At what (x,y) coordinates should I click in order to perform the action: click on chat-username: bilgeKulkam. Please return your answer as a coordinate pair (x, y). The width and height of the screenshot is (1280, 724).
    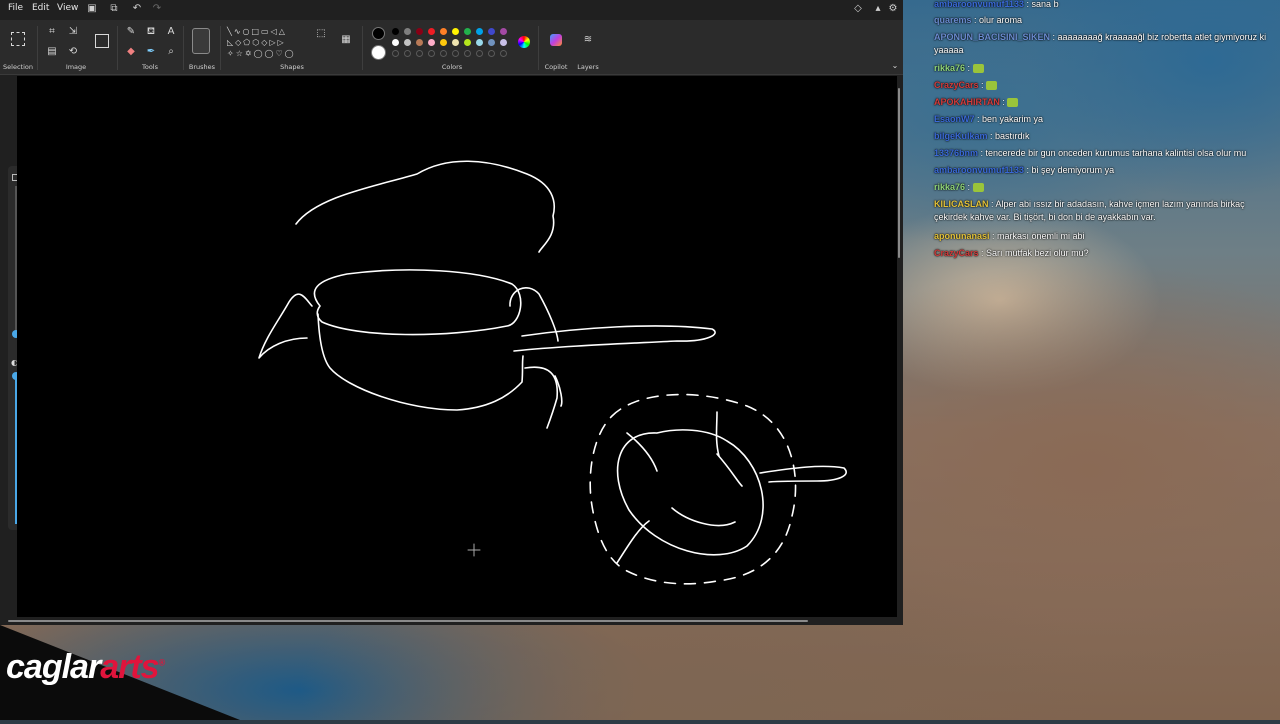
    Looking at the image, I should click on (961, 136).